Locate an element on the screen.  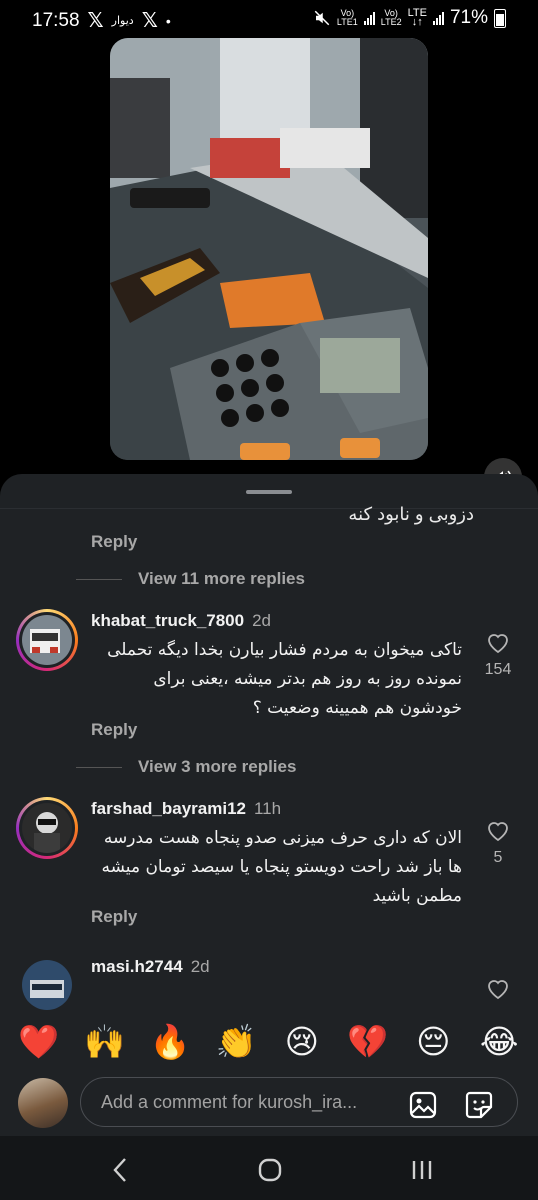
username: farshad_bayrami12 is located at coordinates (168, 809).